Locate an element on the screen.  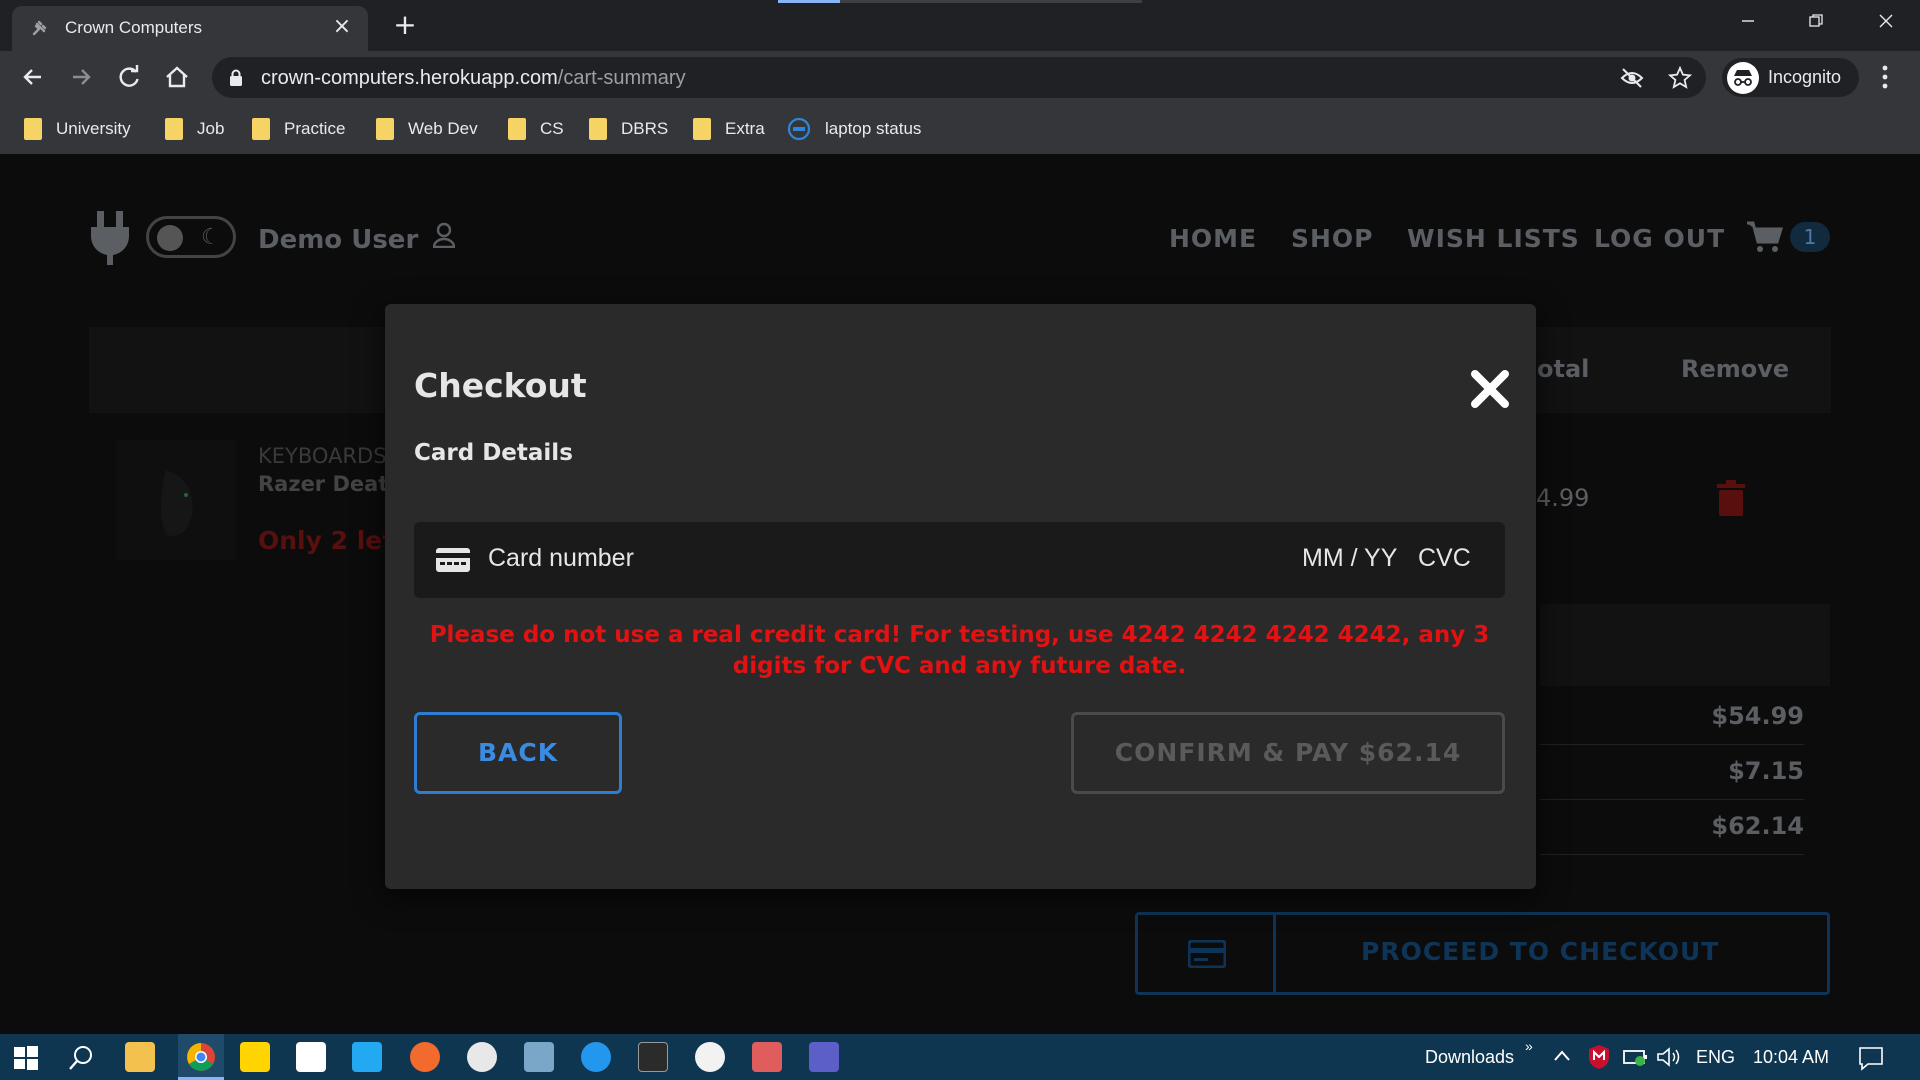
incognito-indicator: Incognito is located at coordinates (1790, 77).